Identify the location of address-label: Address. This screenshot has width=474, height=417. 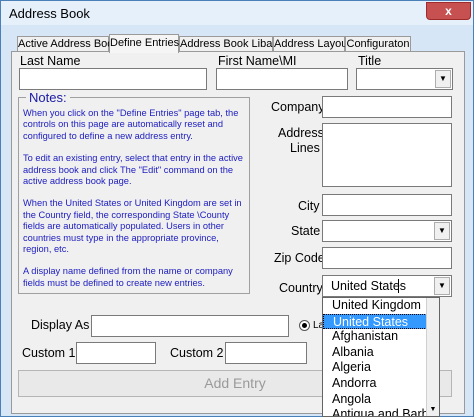
(301, 133).